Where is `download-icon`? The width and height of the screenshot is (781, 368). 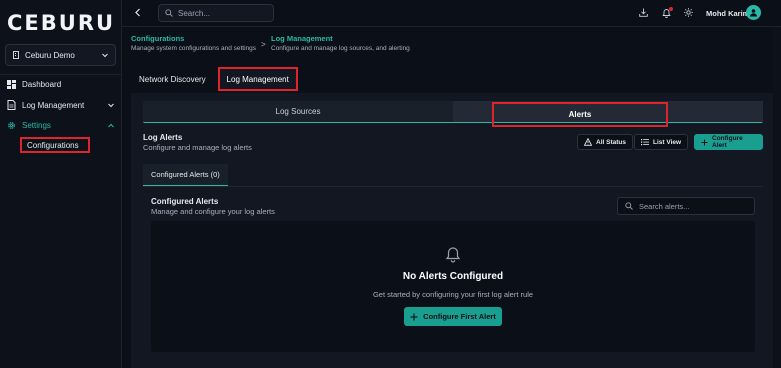
download-icon is located at coordinates (643, 12).